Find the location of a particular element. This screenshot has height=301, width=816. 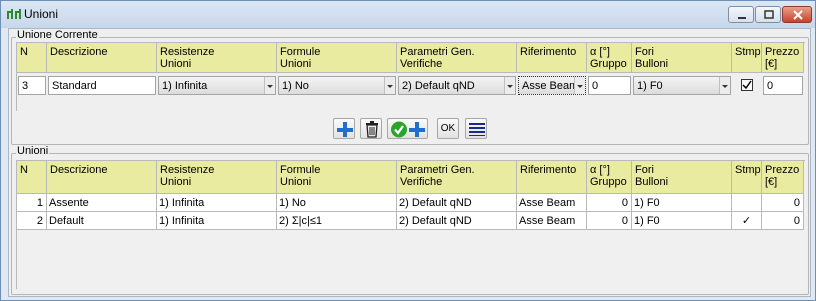

parametri-value: 2) Default qND is located at coordinates (438, 86).